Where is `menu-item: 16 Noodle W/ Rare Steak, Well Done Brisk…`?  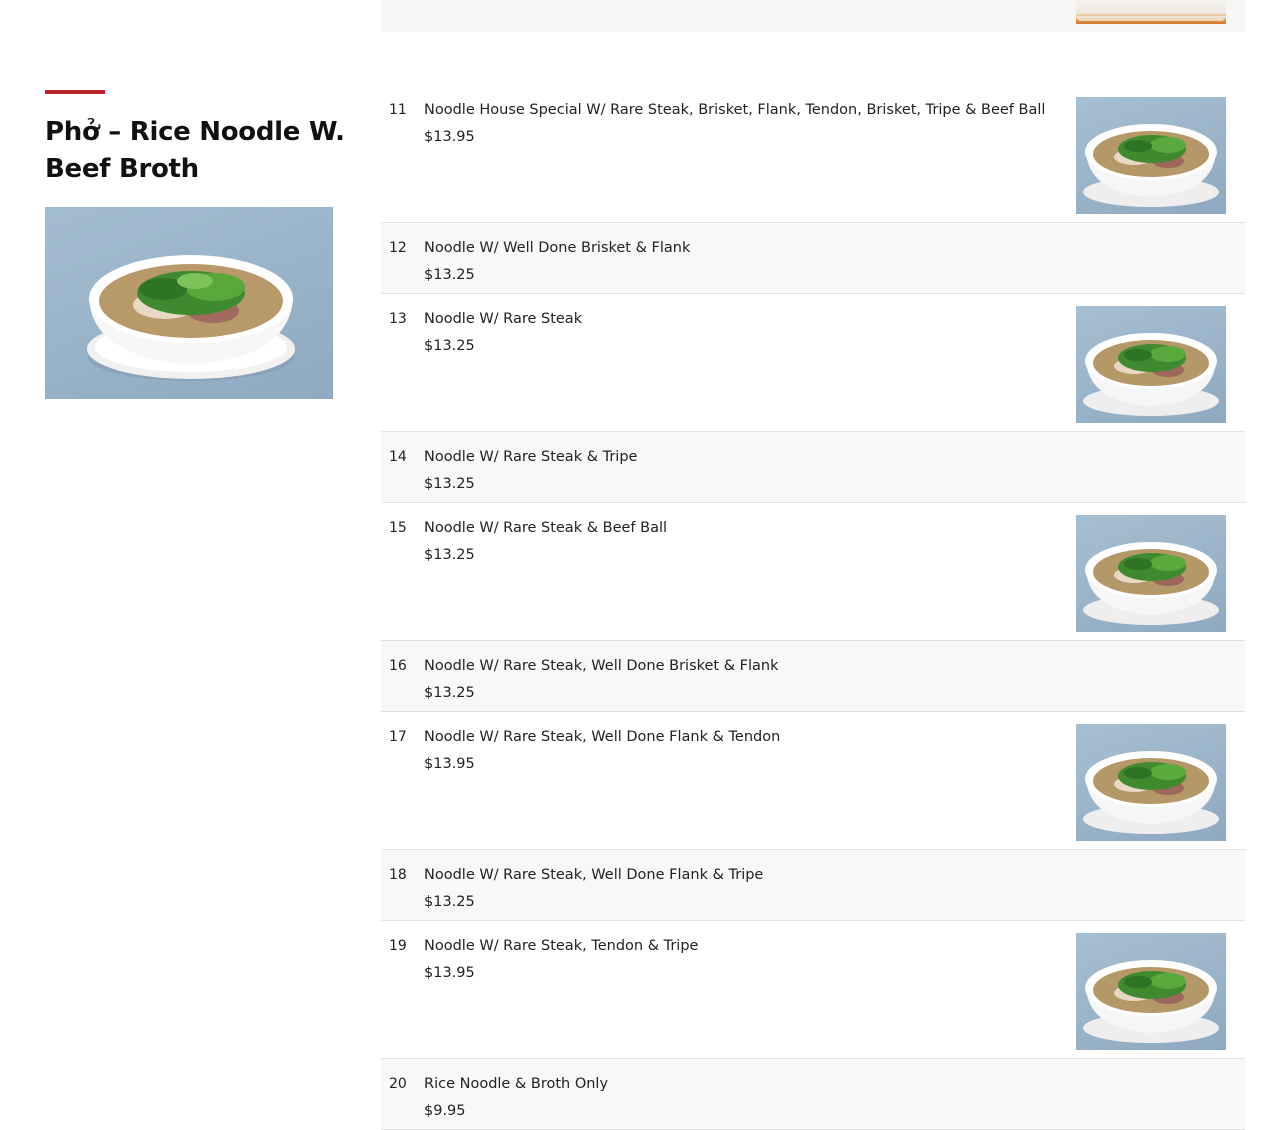 menu-item: 16 Noodle W/ Rare Steak, Well Done Brisk… is located at coordinates (813, 676).